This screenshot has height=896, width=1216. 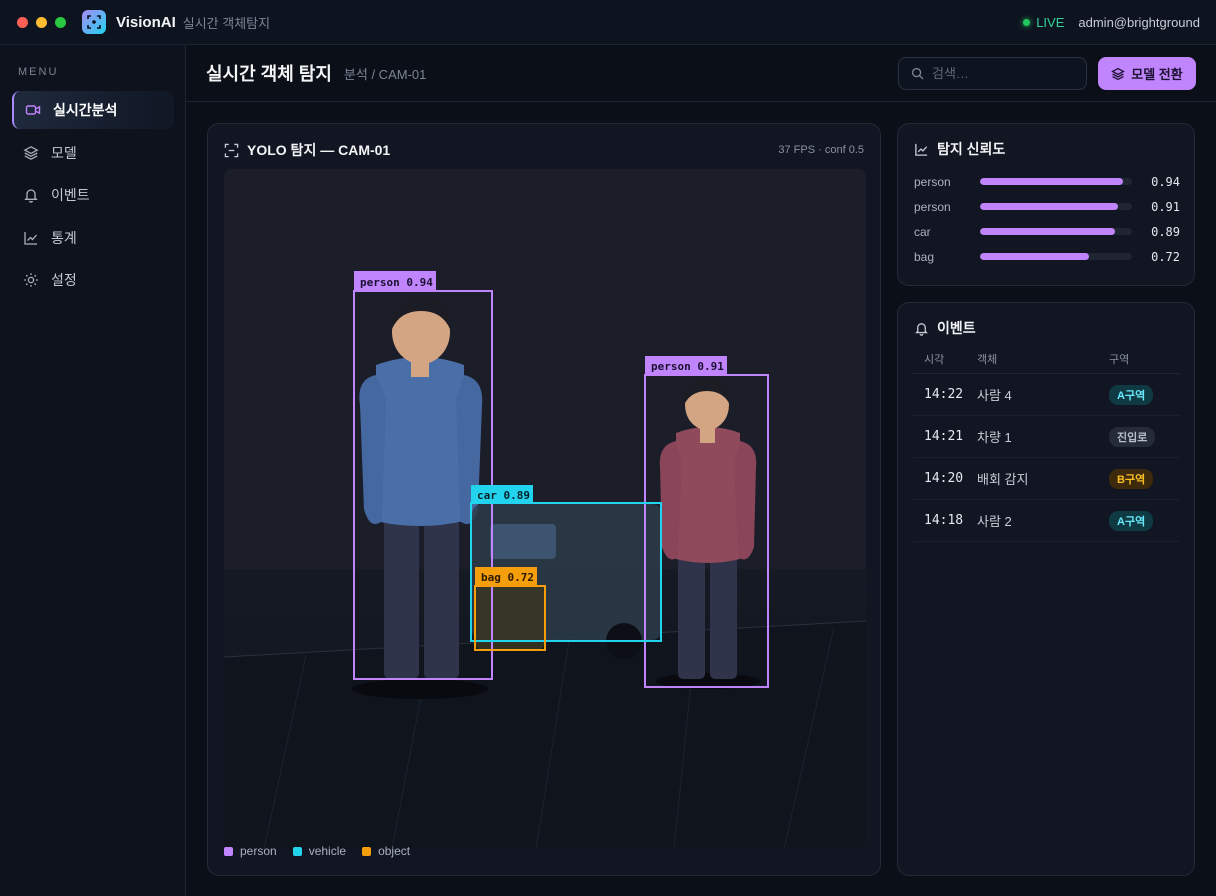 I want to click on events-table-header: 시각 객체 구역, so click(x=1046, y=359).